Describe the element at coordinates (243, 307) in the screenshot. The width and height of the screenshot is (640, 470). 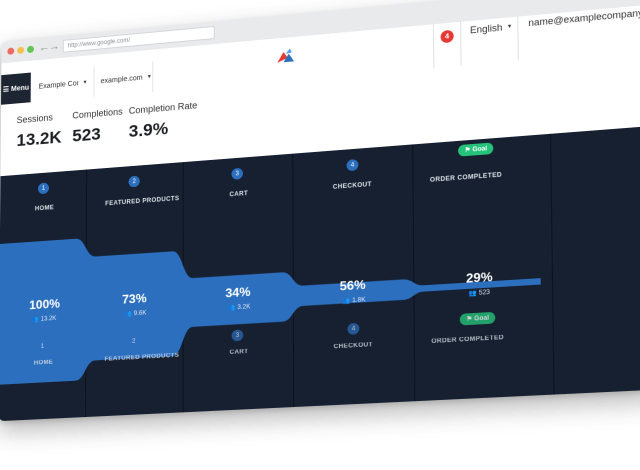
I see `step-count-value: 3.2K` at that location.